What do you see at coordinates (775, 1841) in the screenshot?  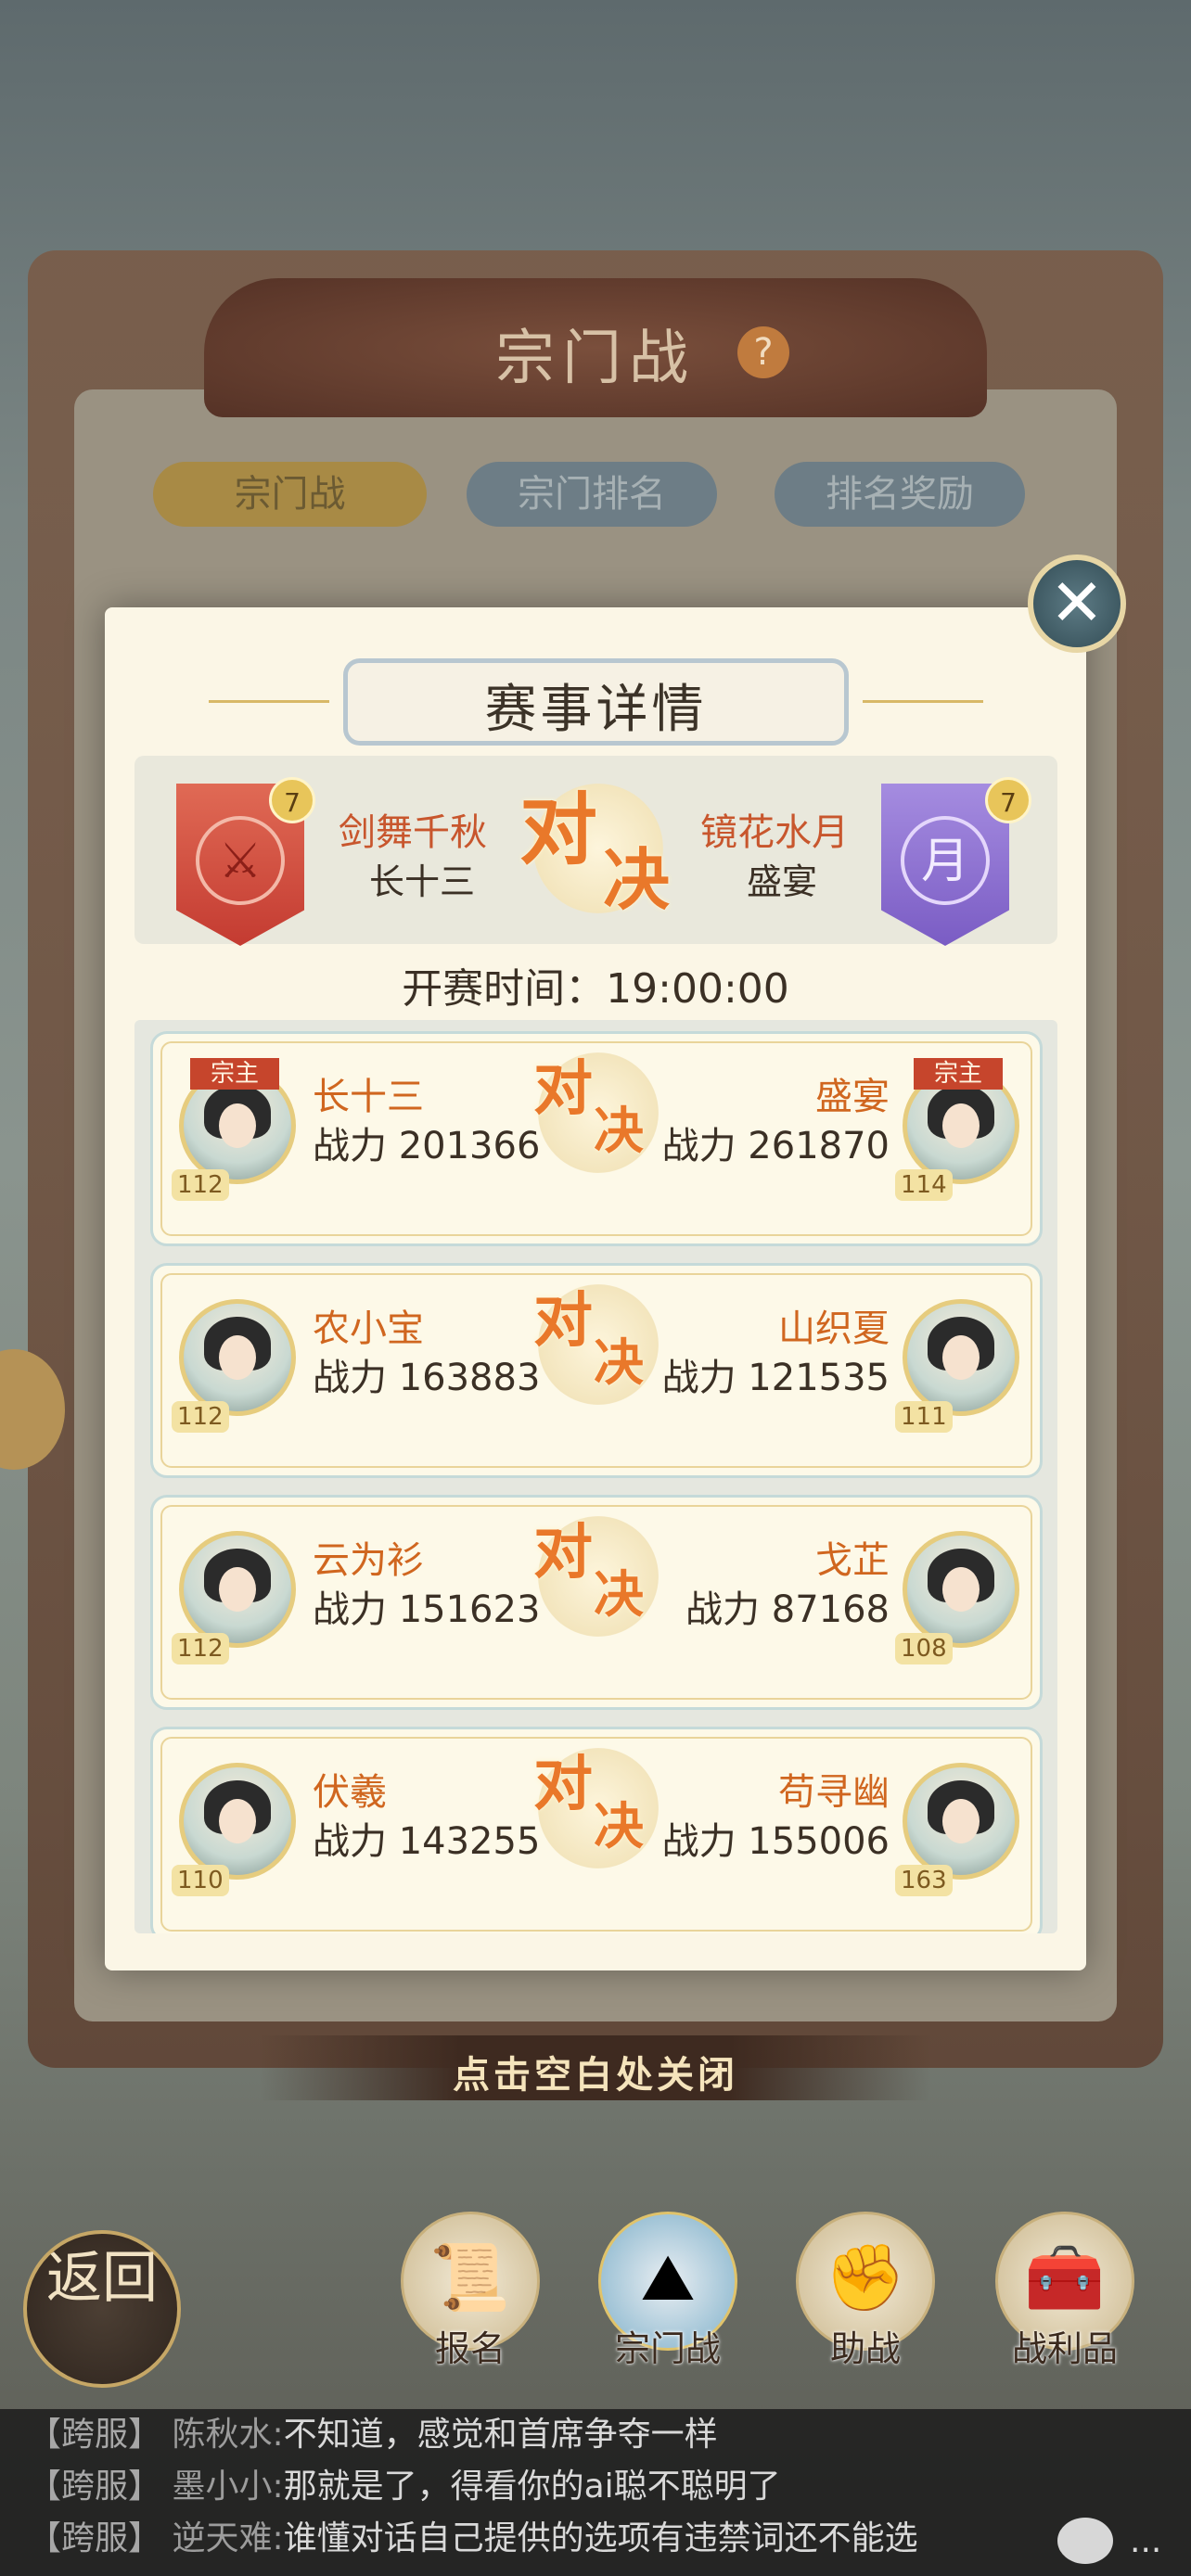 I see `opponent-power: 战力 155006` at bounding box center [775, 1841].